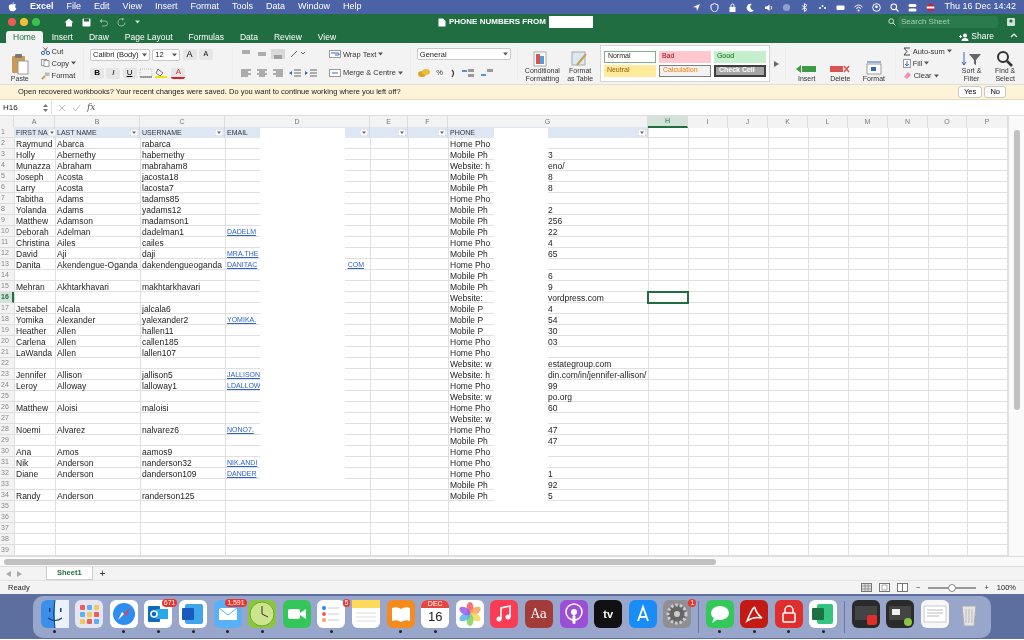 The image size is (1024, 640). Describe the element at coordinates (12, 7) in the screenshot. I see `apple-icon` at that location.